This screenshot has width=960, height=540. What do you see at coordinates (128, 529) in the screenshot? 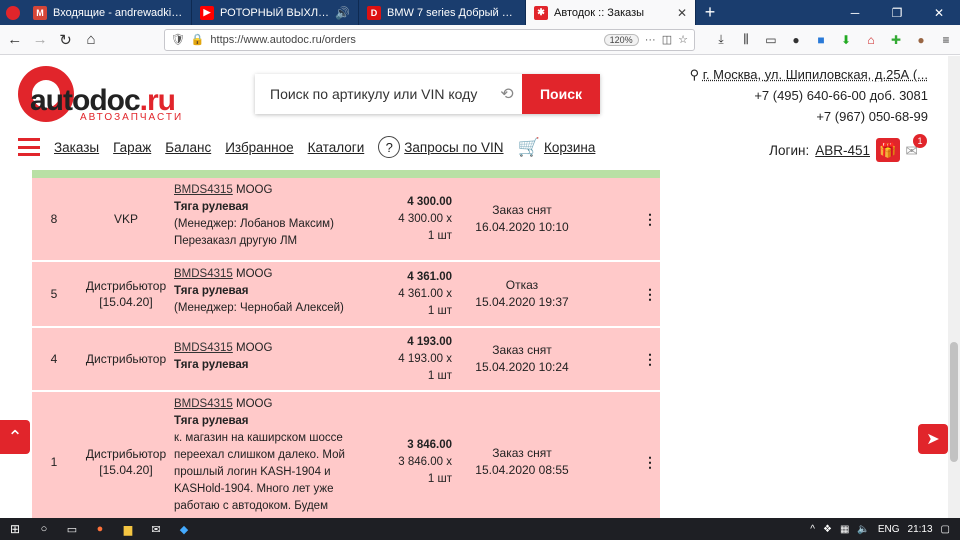
I see `file-explorer-icon: ▆` at bounding box center [128, 529].